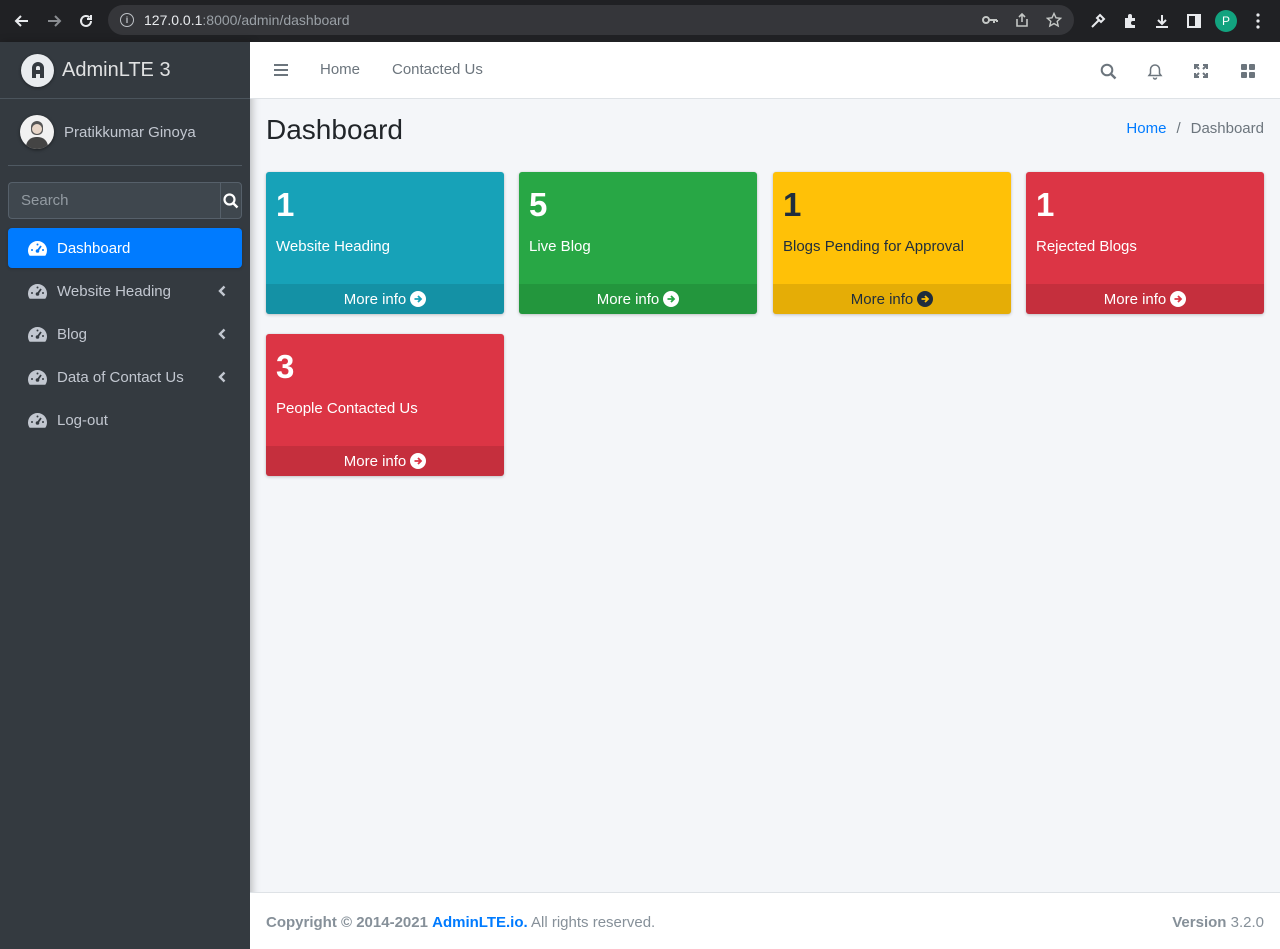 The width and height of the screenshot is (1280, 949). What do you see at coordinates (480, 922) in the screenshot?
I see `adminlte-link: AdminLTE.io.` at bounding box center [480, 922].